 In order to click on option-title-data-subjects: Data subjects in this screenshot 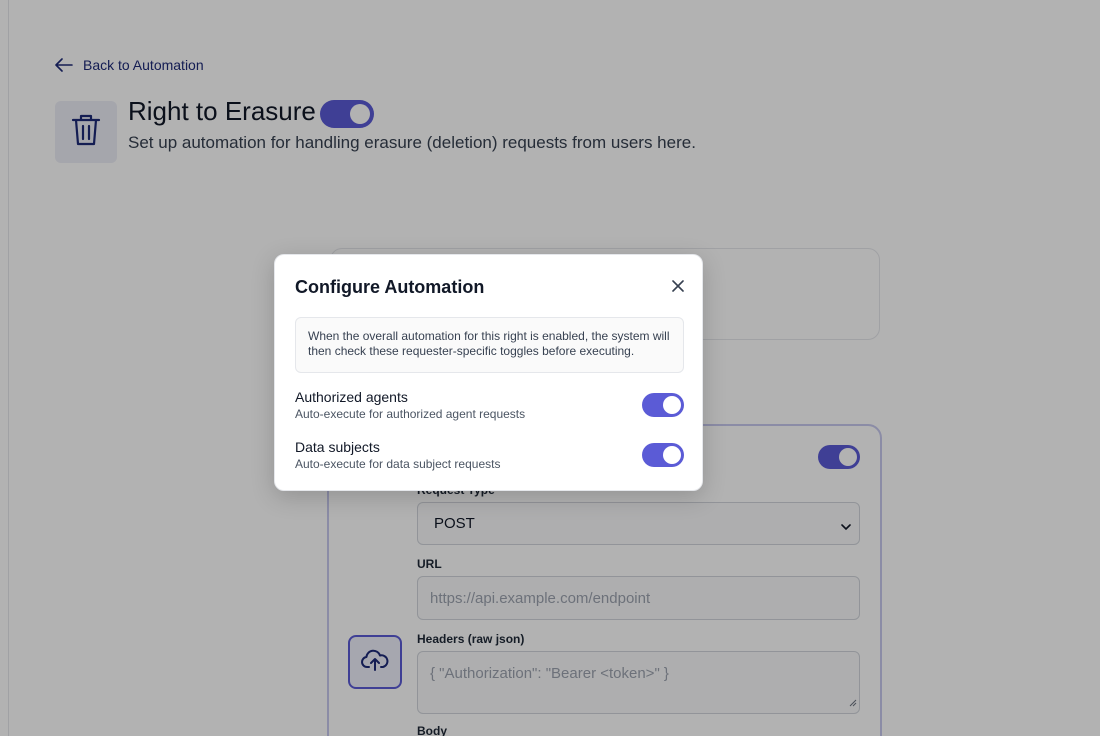, I will do `click(337, 447)`.